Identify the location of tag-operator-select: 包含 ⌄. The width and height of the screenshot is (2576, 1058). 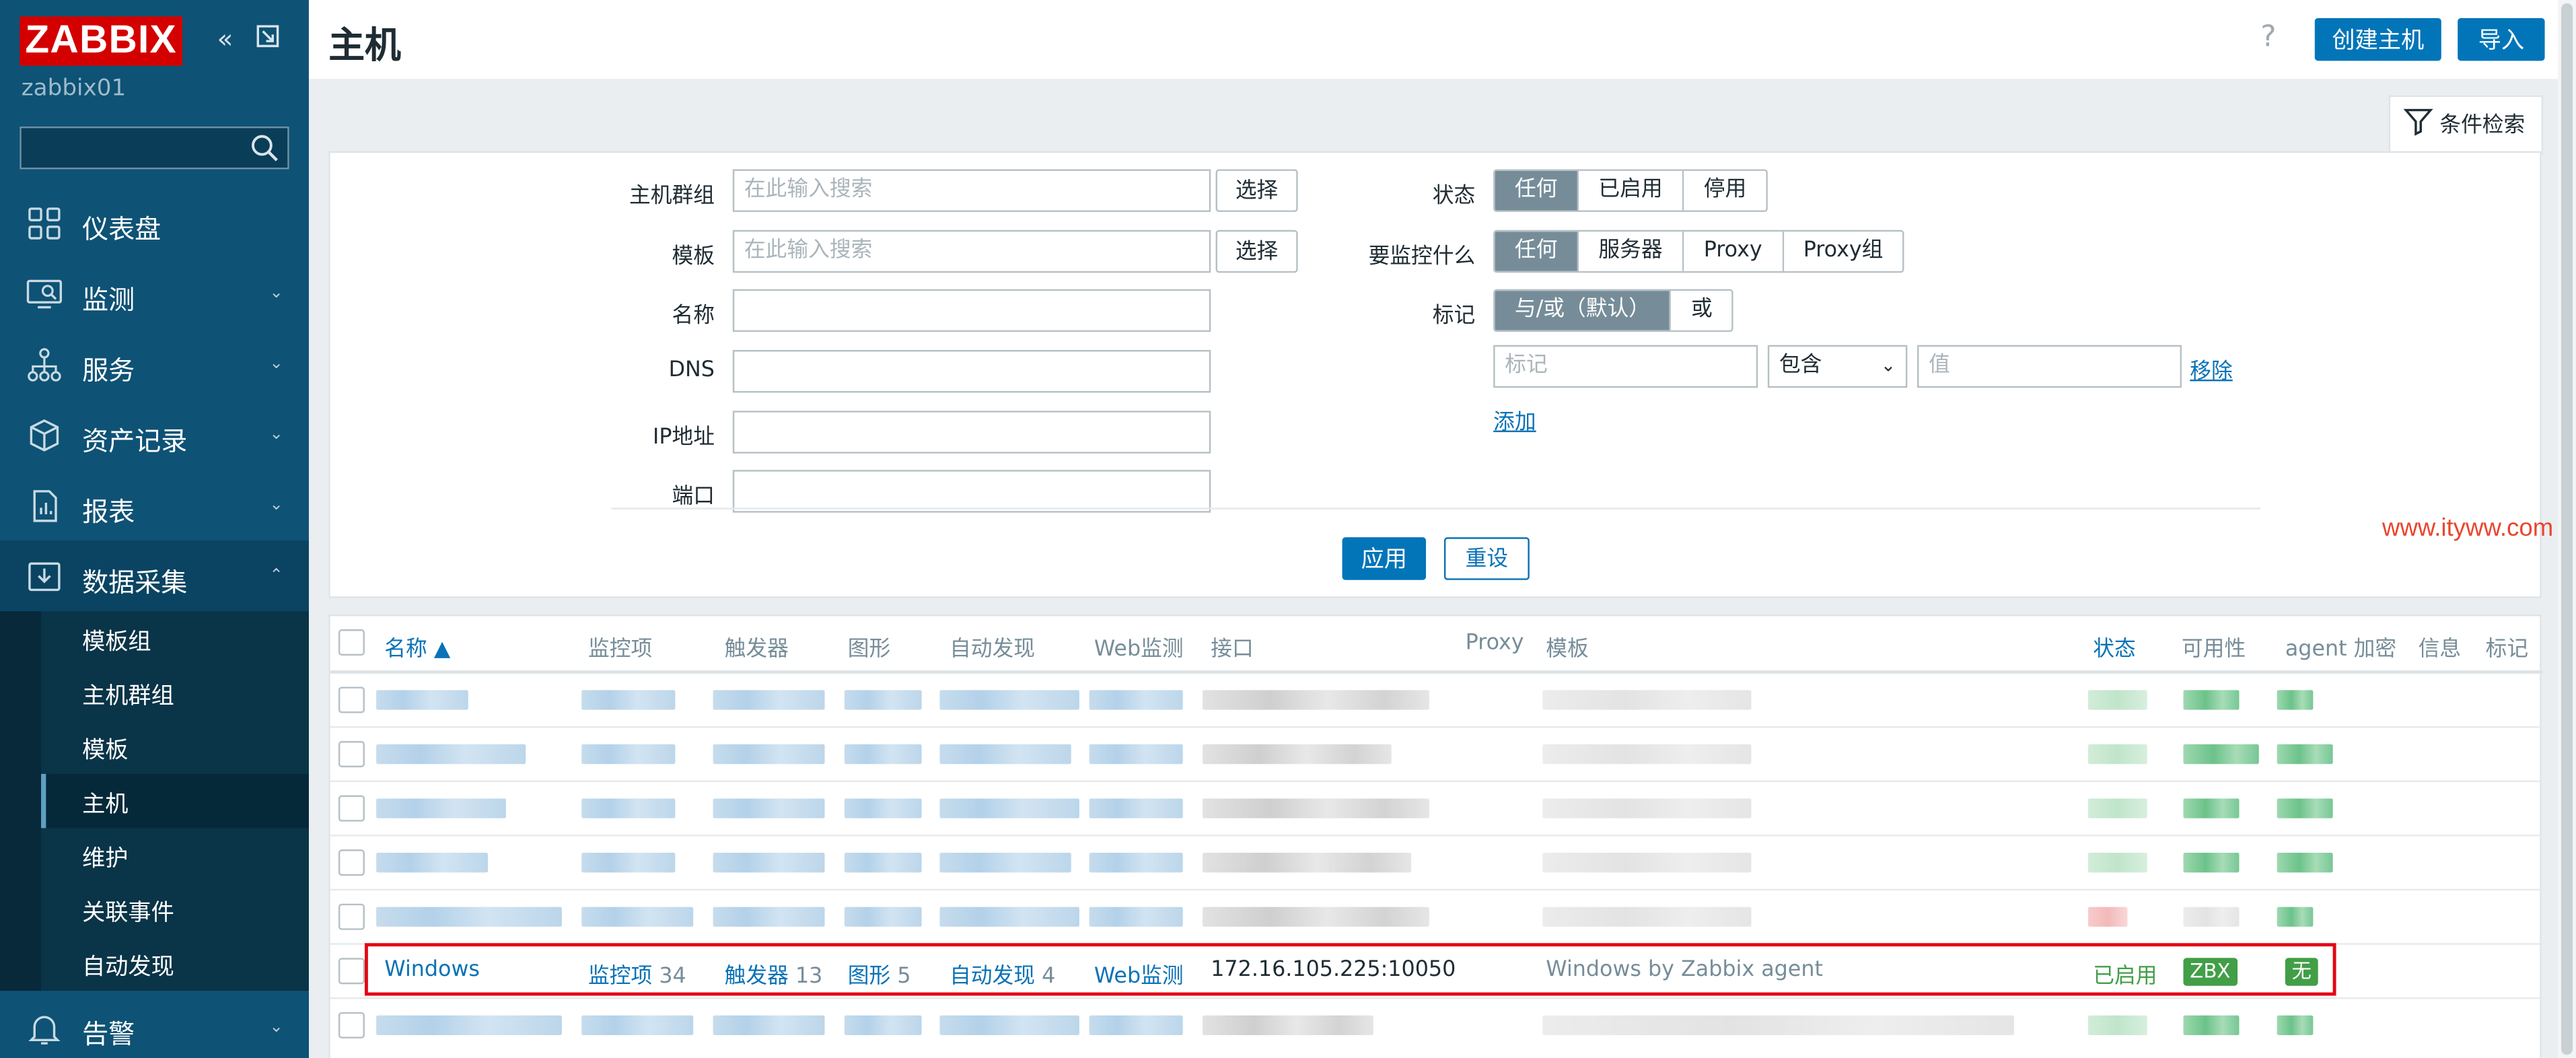
(1837, 366).